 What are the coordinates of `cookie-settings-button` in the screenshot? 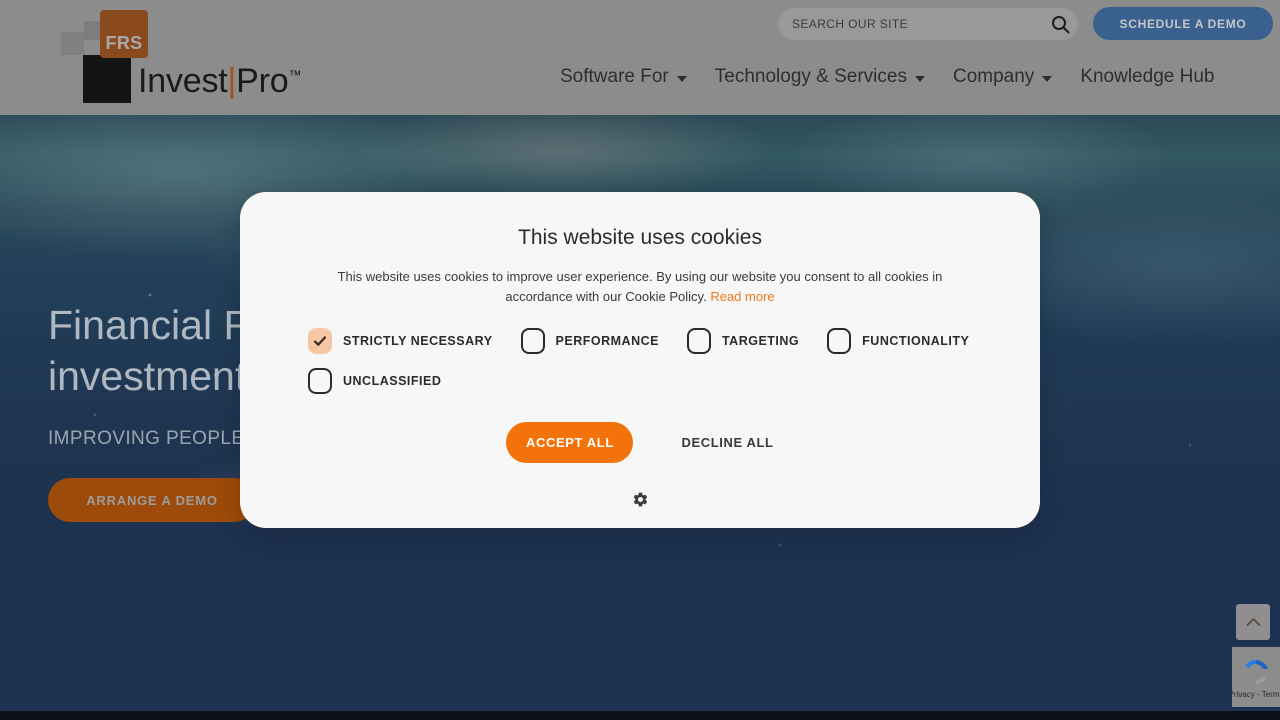 It's located at (640, 499).